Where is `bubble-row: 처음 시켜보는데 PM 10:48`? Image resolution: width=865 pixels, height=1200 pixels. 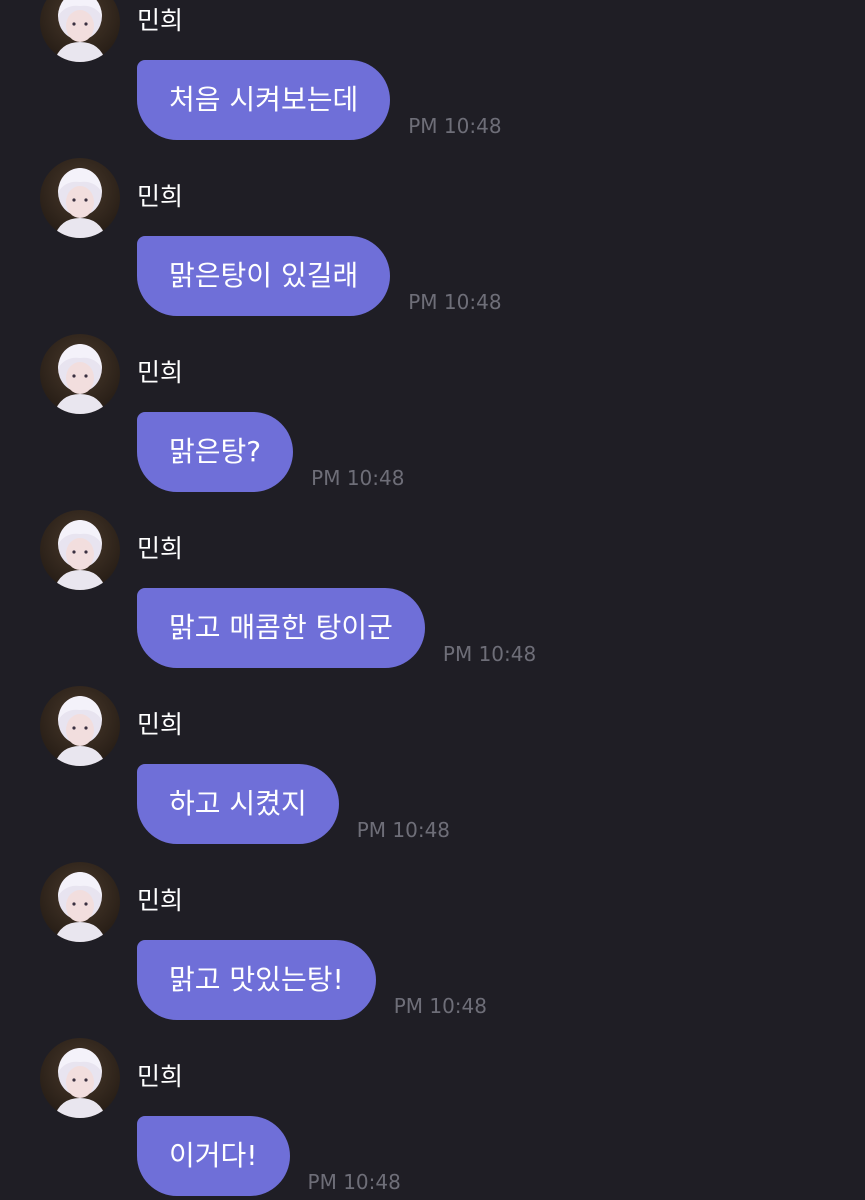
bubble-row: 처음 시켜보는데 PM 10:48 is located at coordinates (319, 100).